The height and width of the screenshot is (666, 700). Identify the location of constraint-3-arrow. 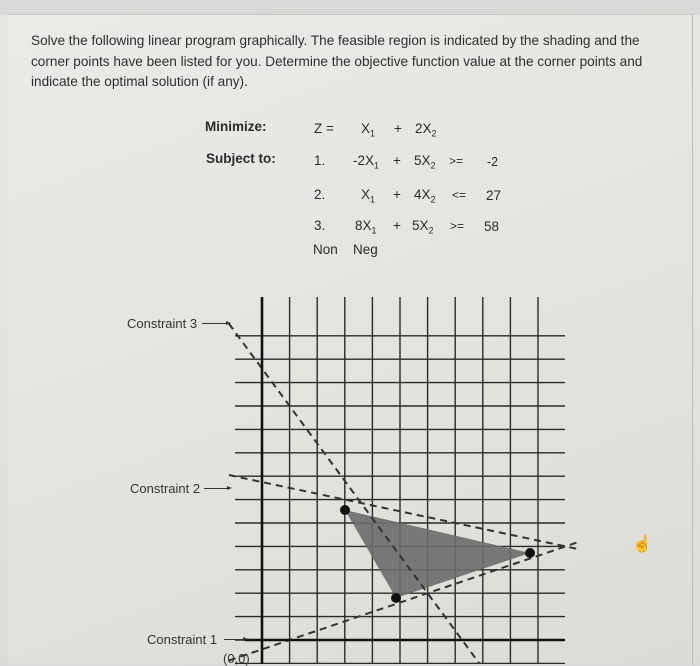
(216, 323).